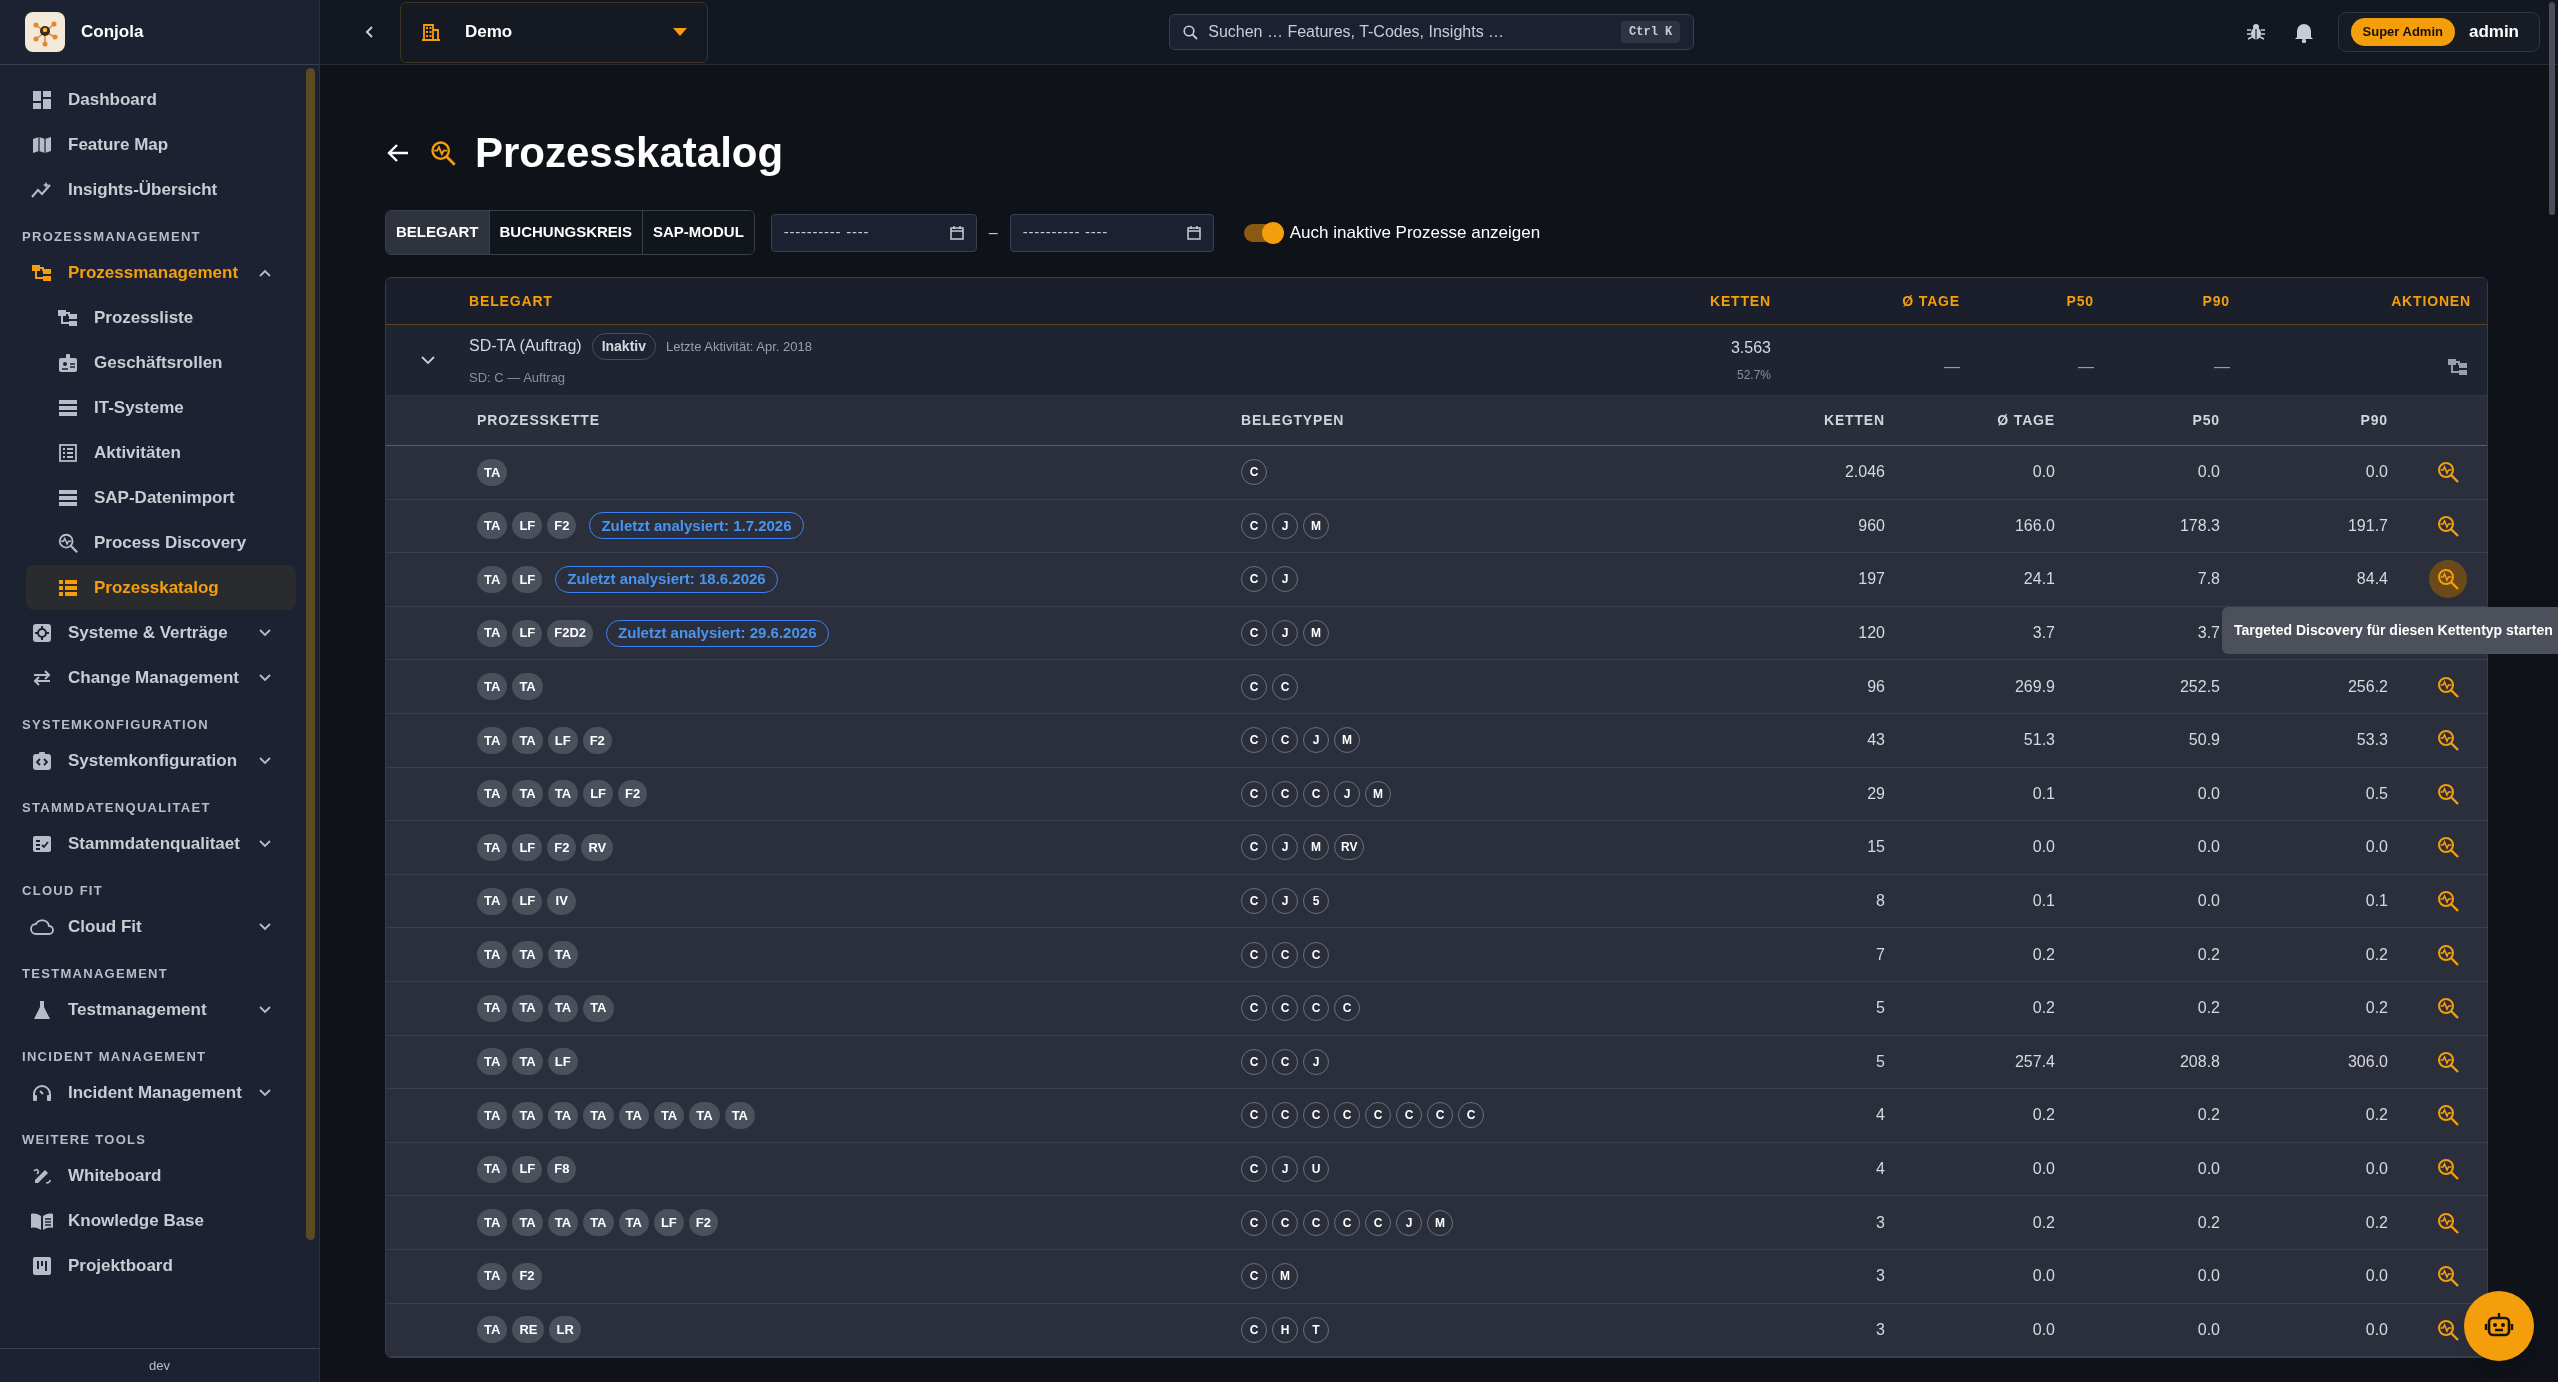  I want to click on role-badge: Super Admin, so click(2402, 32).